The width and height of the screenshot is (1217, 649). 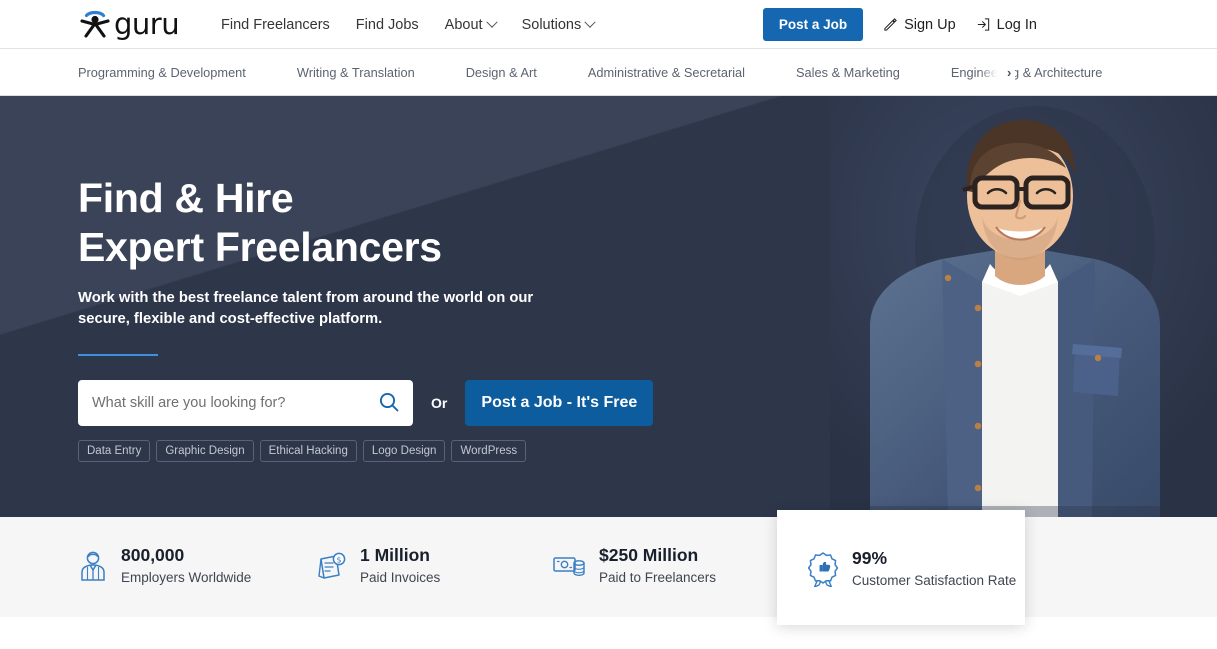 I want to click on cash-money-icon, so click(x=569, y=566).